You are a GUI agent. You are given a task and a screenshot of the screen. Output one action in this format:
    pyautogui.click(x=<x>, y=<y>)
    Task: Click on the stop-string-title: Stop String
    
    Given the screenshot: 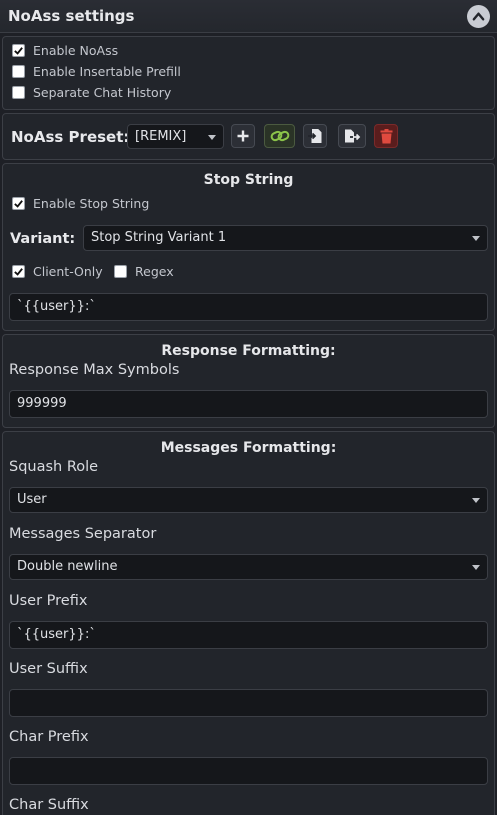 What is the action you would take?
    pyautogui.click(x=248, y=180)
    